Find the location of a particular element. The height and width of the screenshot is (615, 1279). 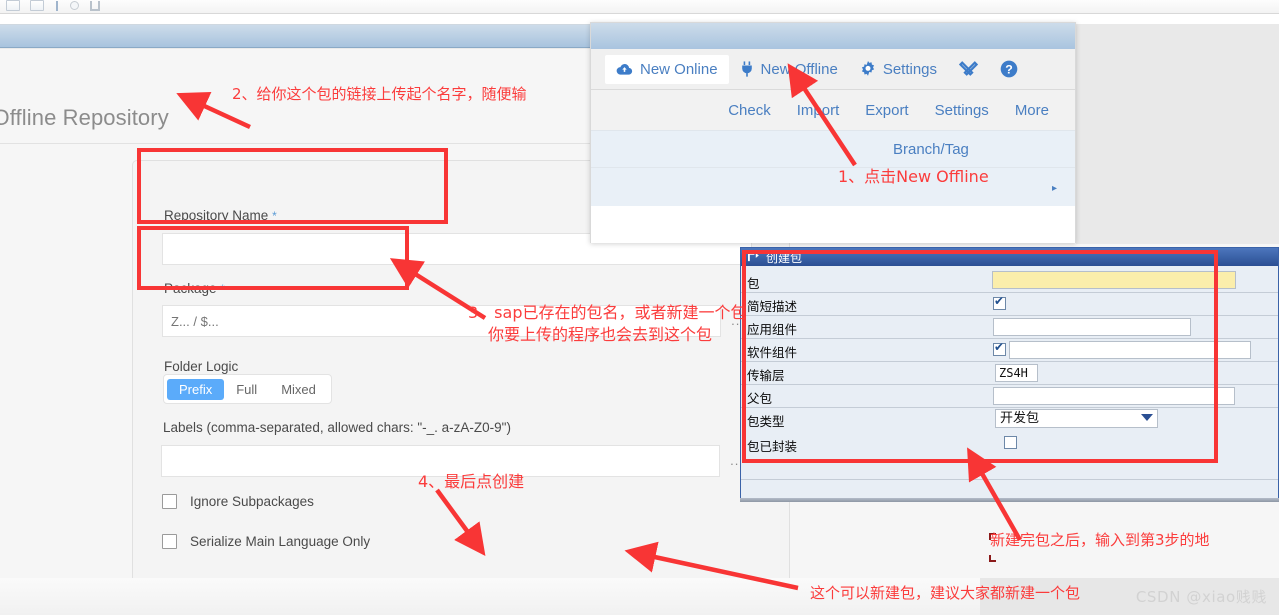

outer-toolbar is located at coordinates (639, 7).